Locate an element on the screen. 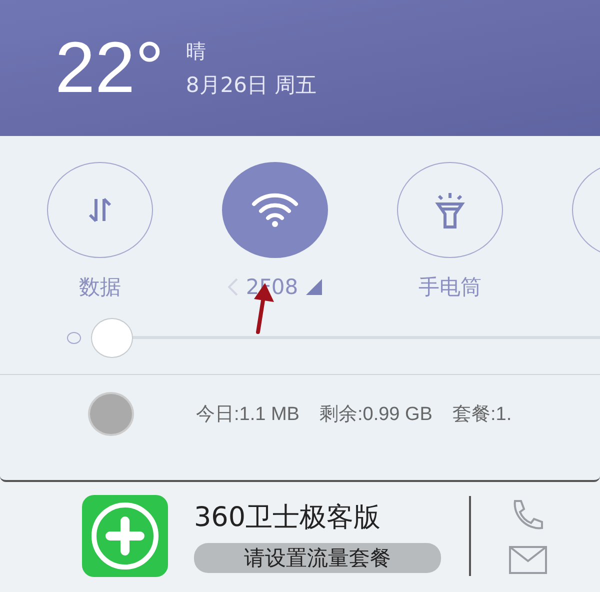 The image size is (600, 592). wifi-icon is located at coordinates (275, 210).